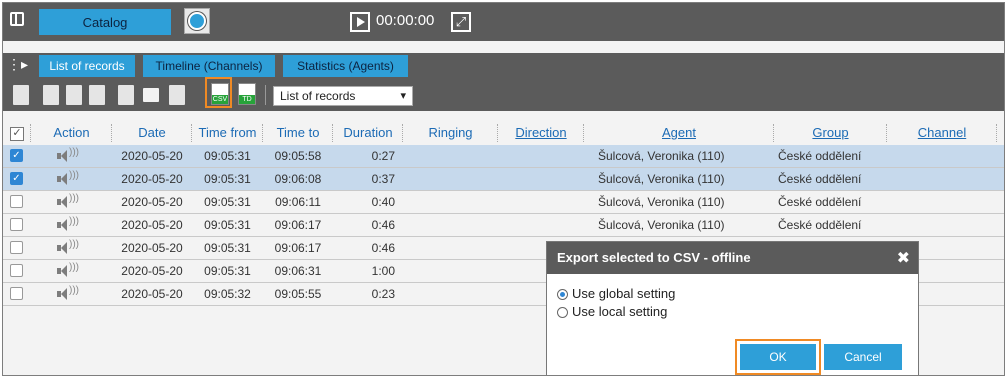 The width and height of the screenshot is (1007, 379). What do you see at coordinates (903, 258) in the screenshot?
I see `close-icon: ✖` at bounding box center [903, 258].